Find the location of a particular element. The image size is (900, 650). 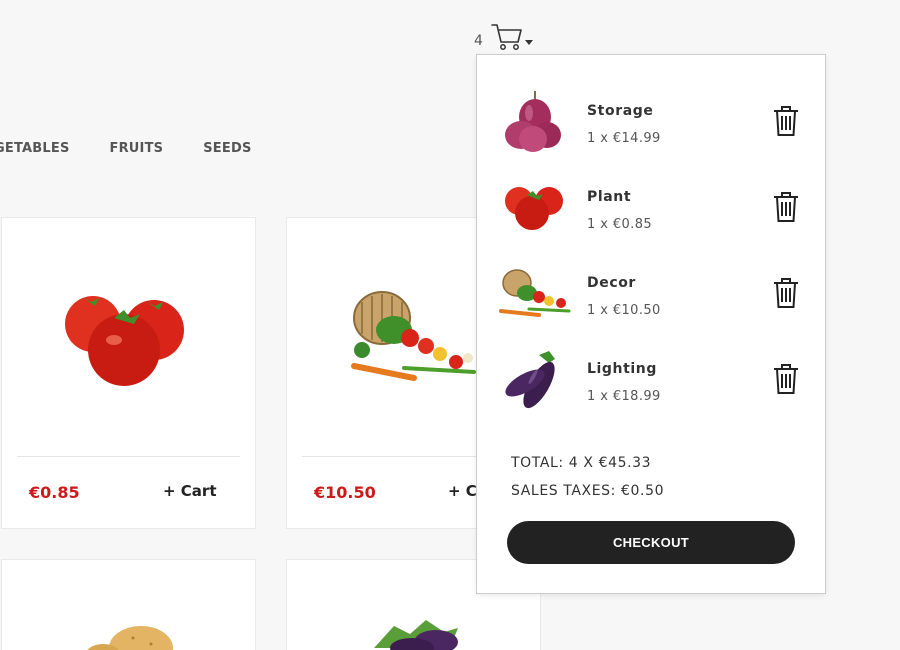

red-onion-image is located at coordinates (535, 127).